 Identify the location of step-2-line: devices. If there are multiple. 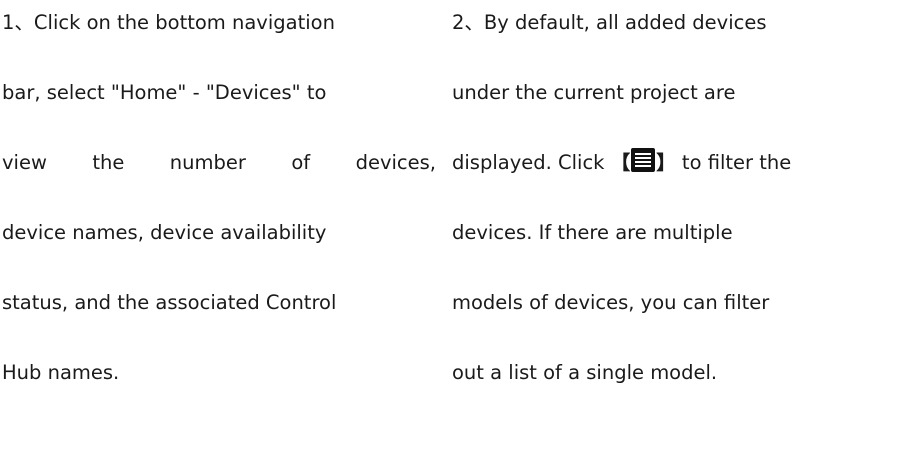
(592, 232).